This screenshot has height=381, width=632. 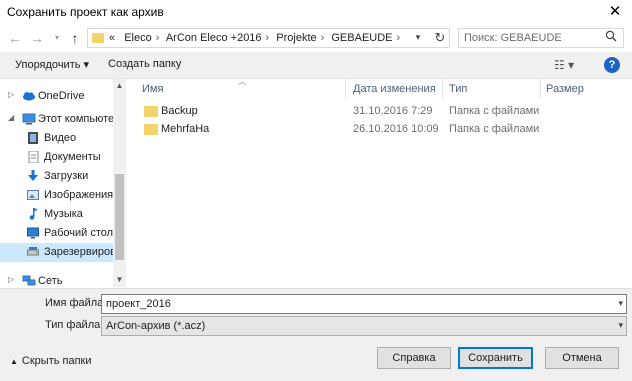 What do you see at coordinates (138, 304) in the screenshot?
I see `filename-value: проект_2016` at bounding box center [138, 304].